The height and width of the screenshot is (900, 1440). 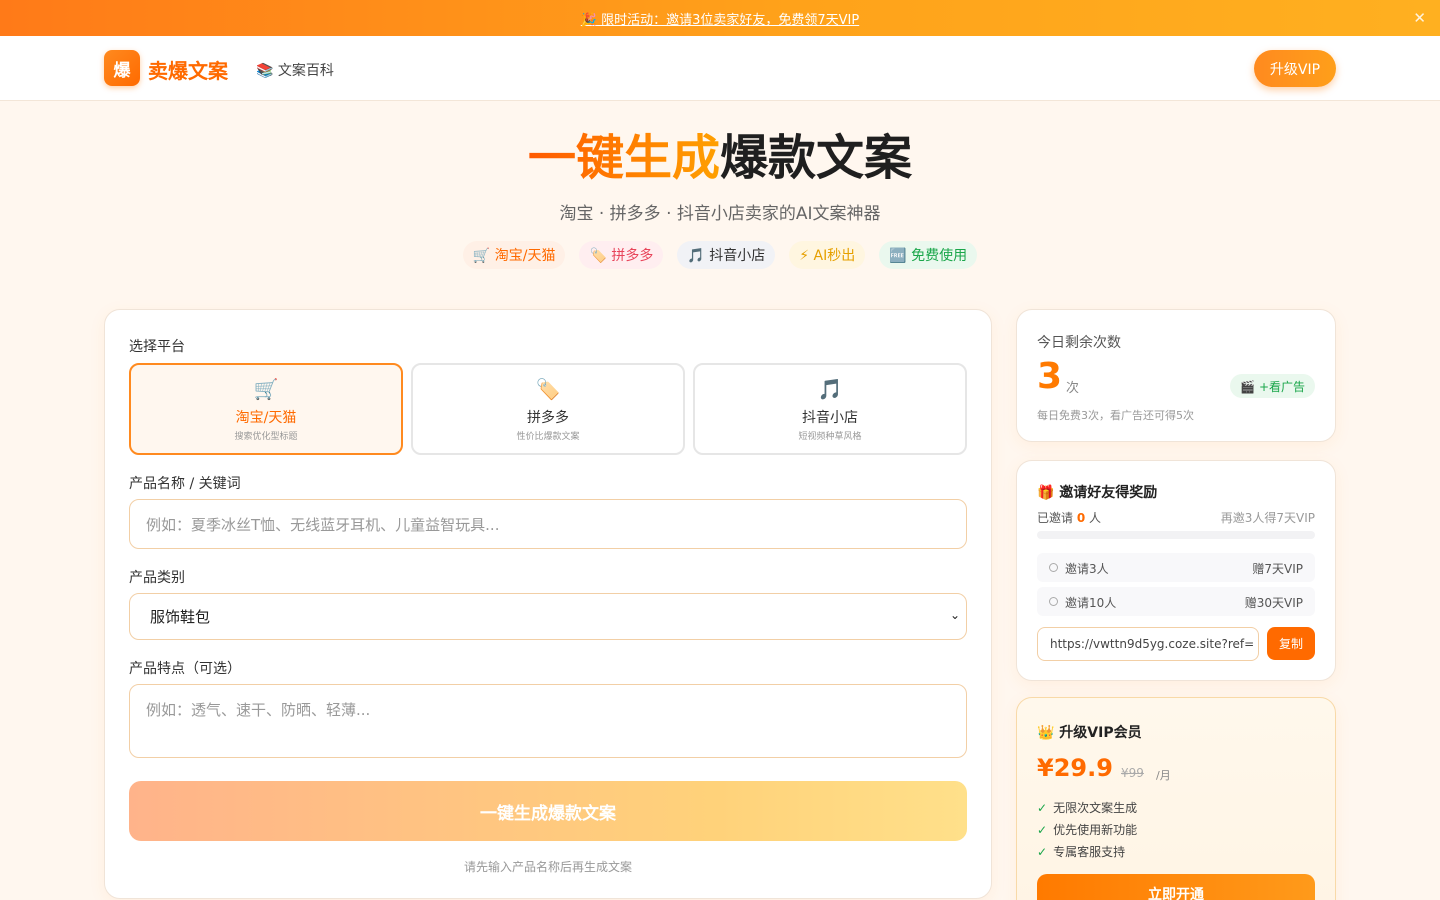 I want to click on promo-link: 🎉 限时活动：邀请3位卖家好友，免费领7天VIP, so click(x=720, y=18).